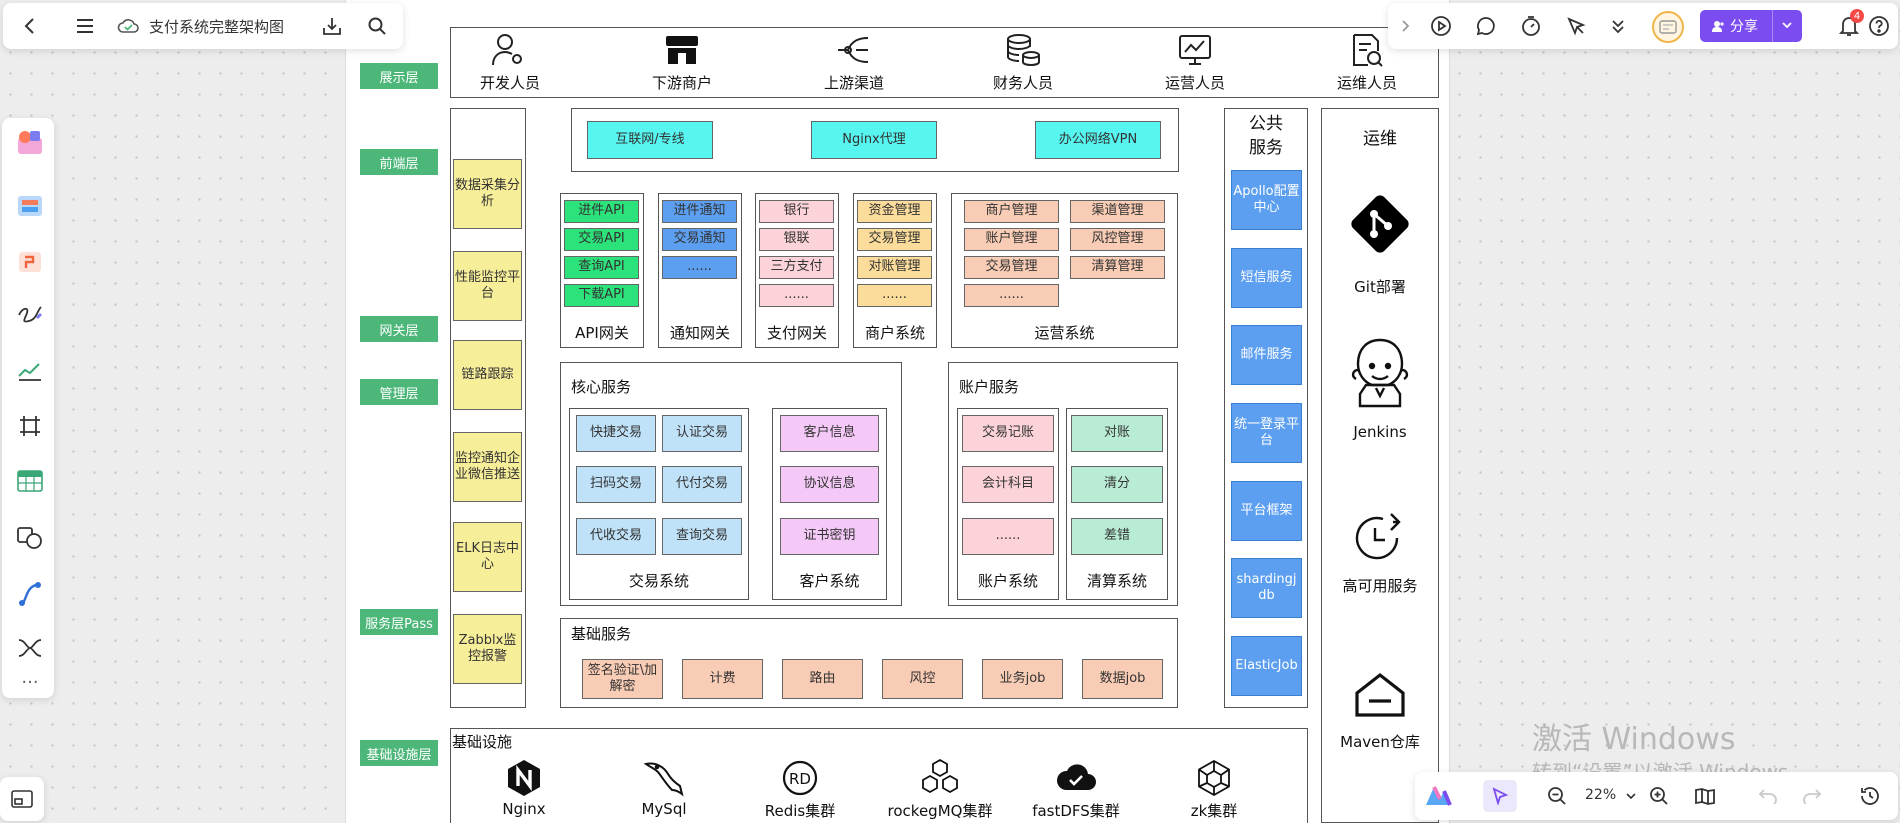 The height and width of the screenshot is (823, 1900). I want to click on jenkins-icon, so click(1380, 373).